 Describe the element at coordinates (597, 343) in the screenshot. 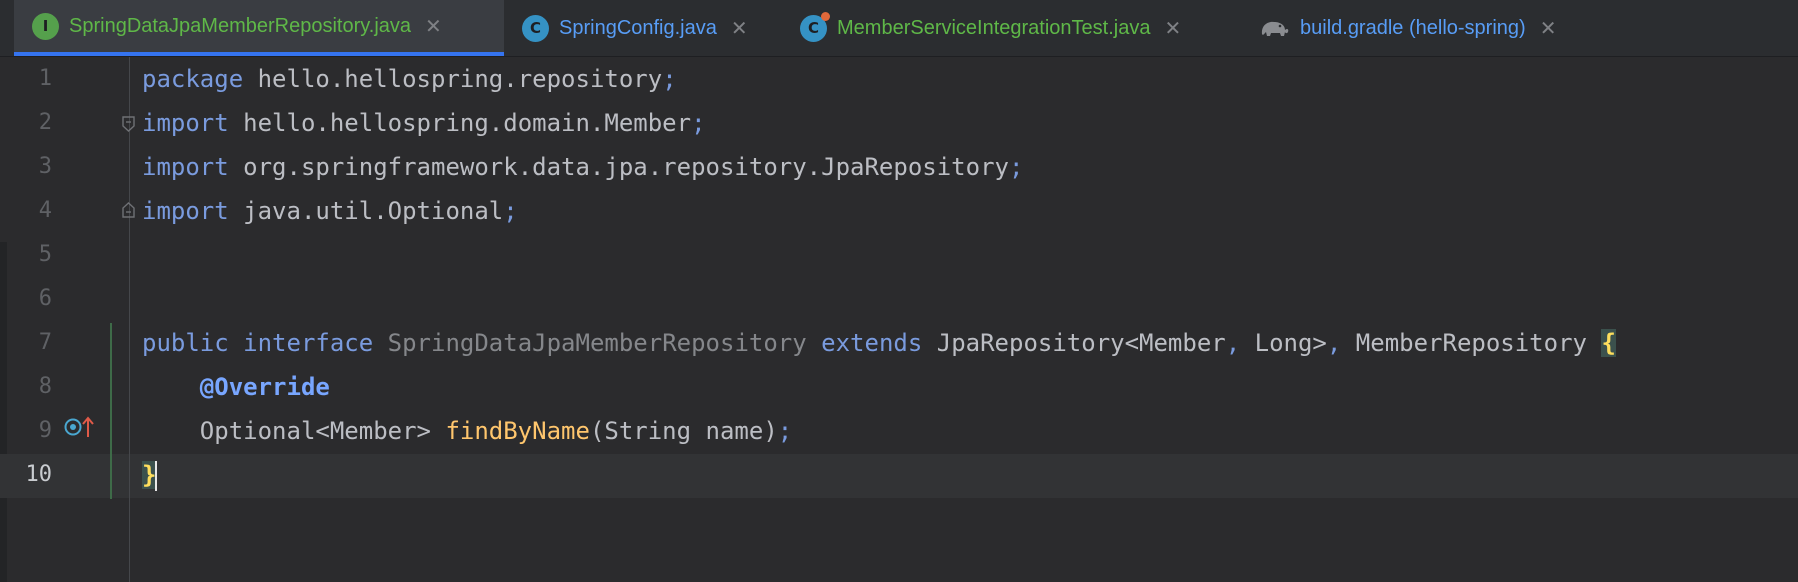

I see `code-token: SpringDataJpaMemberRepository` at that location.